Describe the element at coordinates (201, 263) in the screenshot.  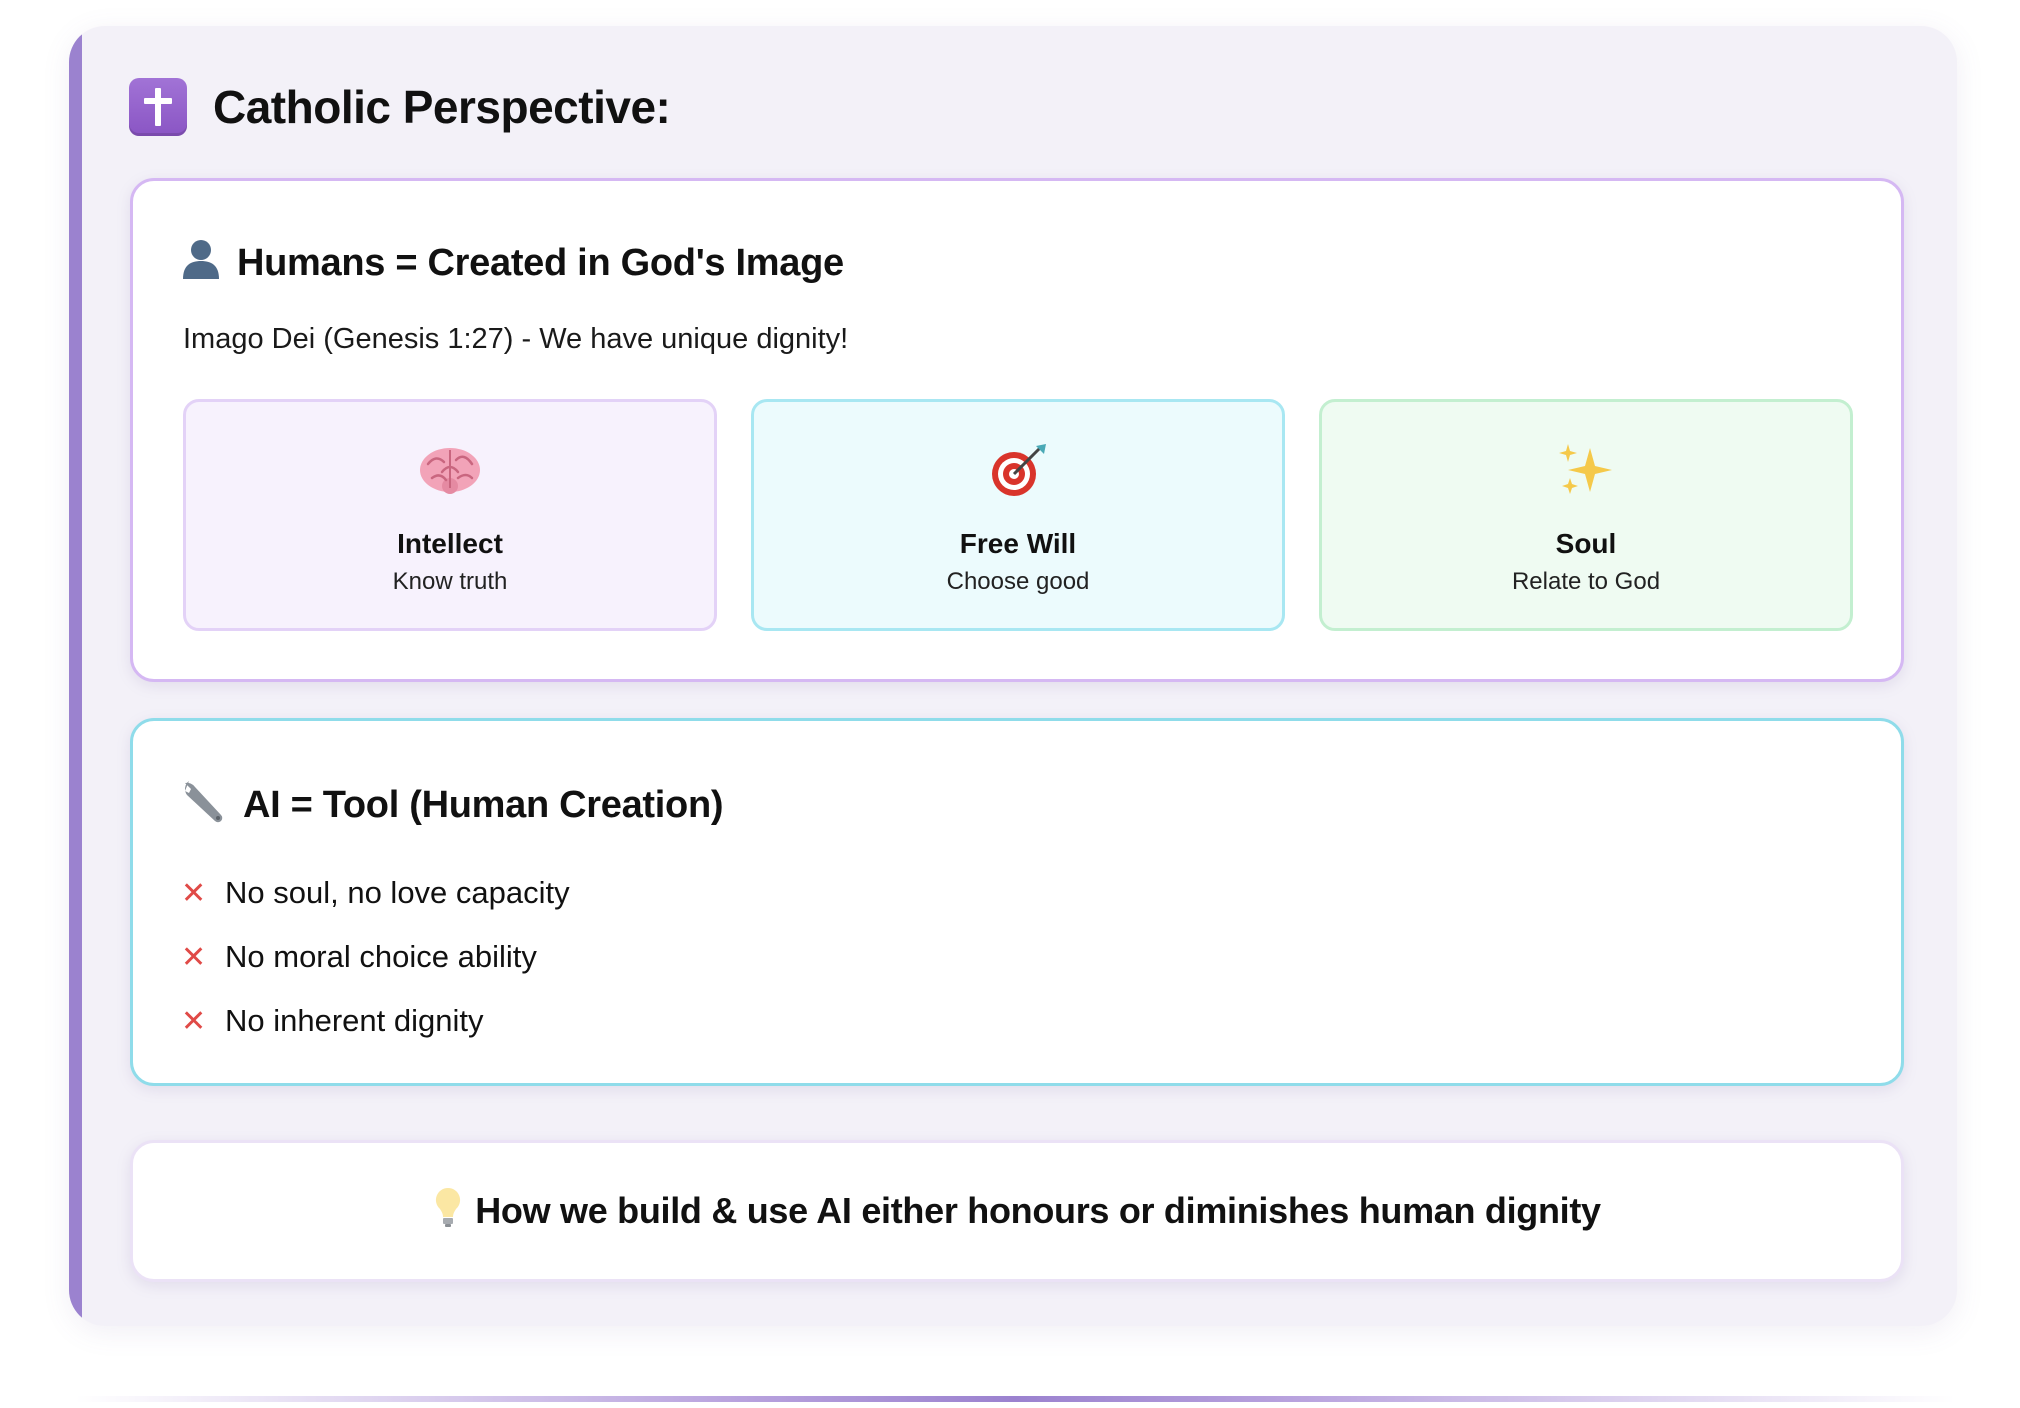
I see `person-silhouette-icon` at that location.